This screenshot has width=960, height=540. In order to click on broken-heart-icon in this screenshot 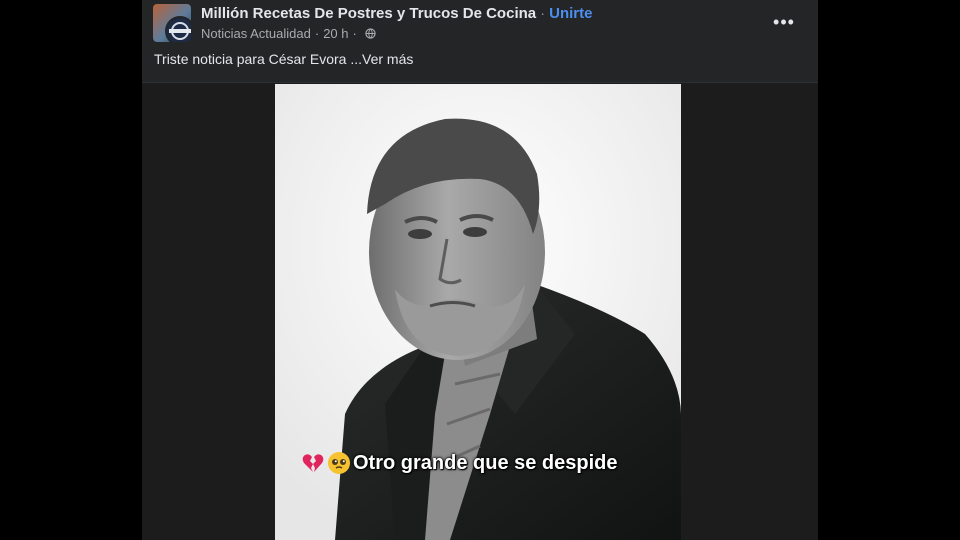, I will do `click(313, 463)`.